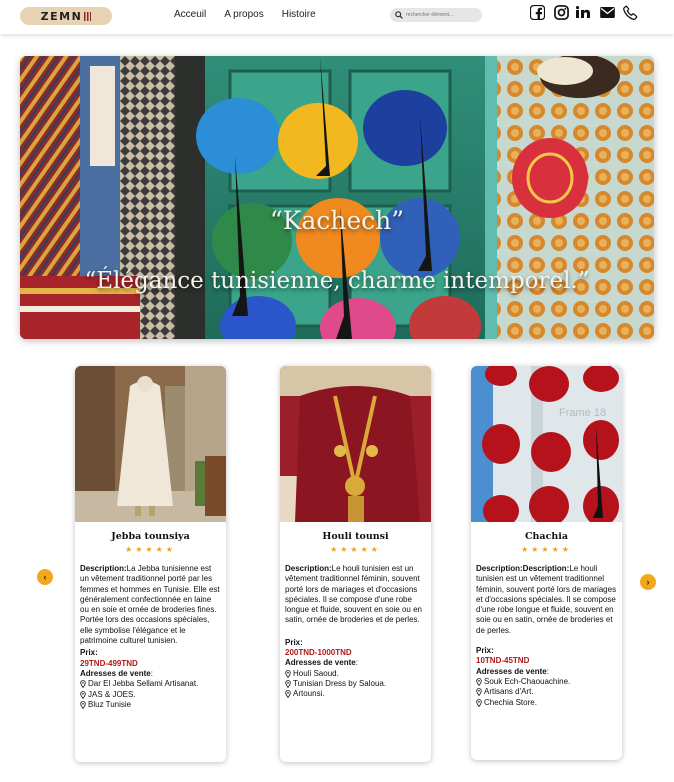 The height and width of the screenshot is (782, 674). I want to click on product-image-chachia, so click(546, 444).